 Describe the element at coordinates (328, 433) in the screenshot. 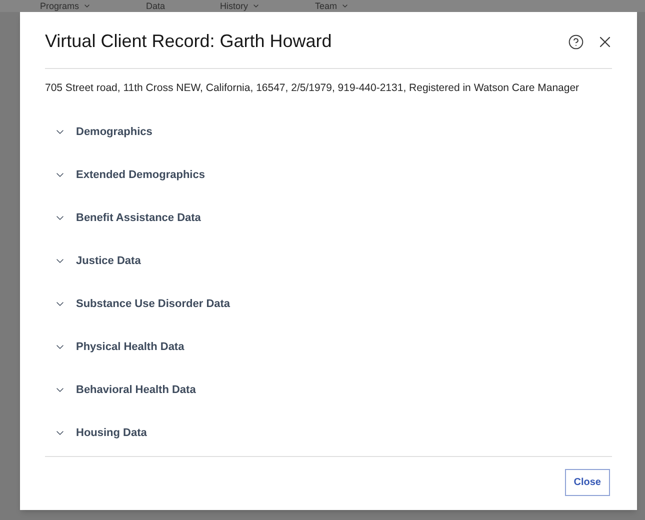

I see `accordion-header: Housing Data` at that location.